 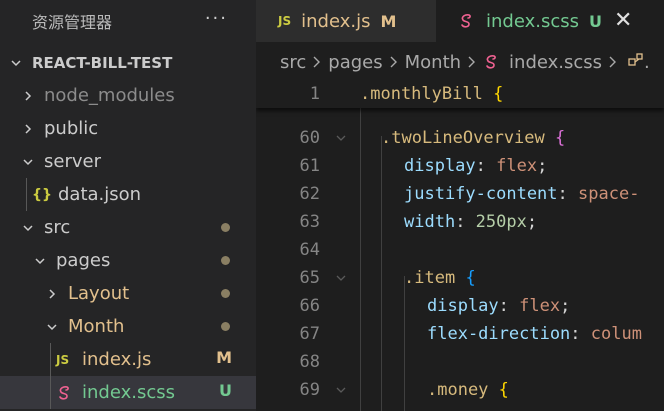 I want to click on code-line: 66 display: flex;, so click(x=460, y=306).